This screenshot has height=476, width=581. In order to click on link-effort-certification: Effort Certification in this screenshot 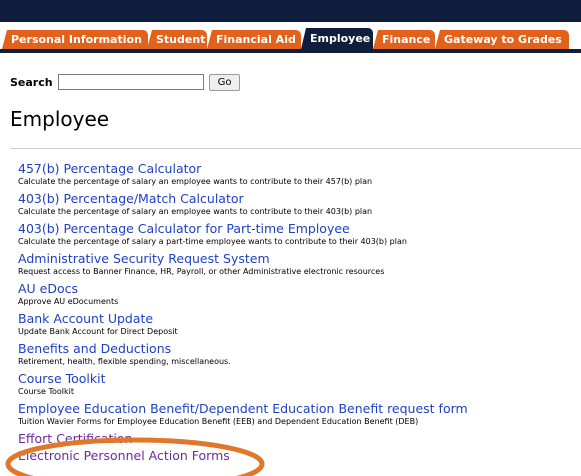, I will do `click(298, 438)`.